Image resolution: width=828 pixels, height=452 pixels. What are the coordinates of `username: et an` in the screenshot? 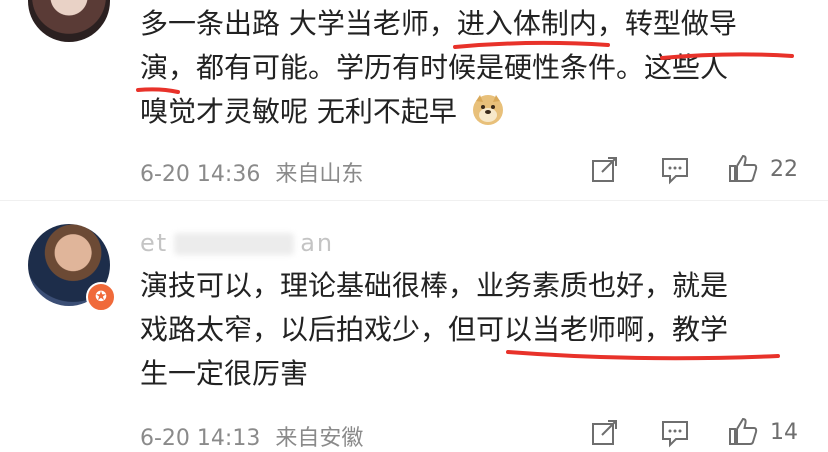 It's located at (237, 243).